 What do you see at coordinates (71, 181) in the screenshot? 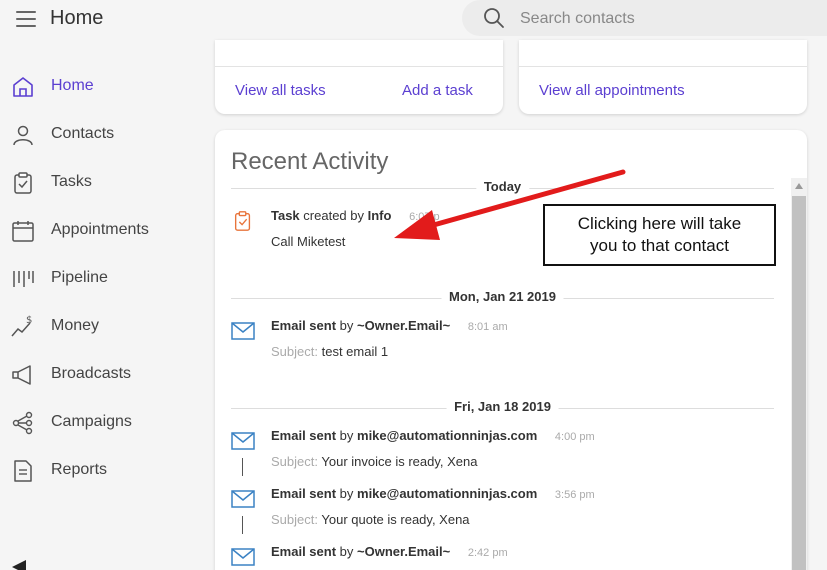
I see `sidebar-item-label: Tasks` at bounding box center [71, 181].